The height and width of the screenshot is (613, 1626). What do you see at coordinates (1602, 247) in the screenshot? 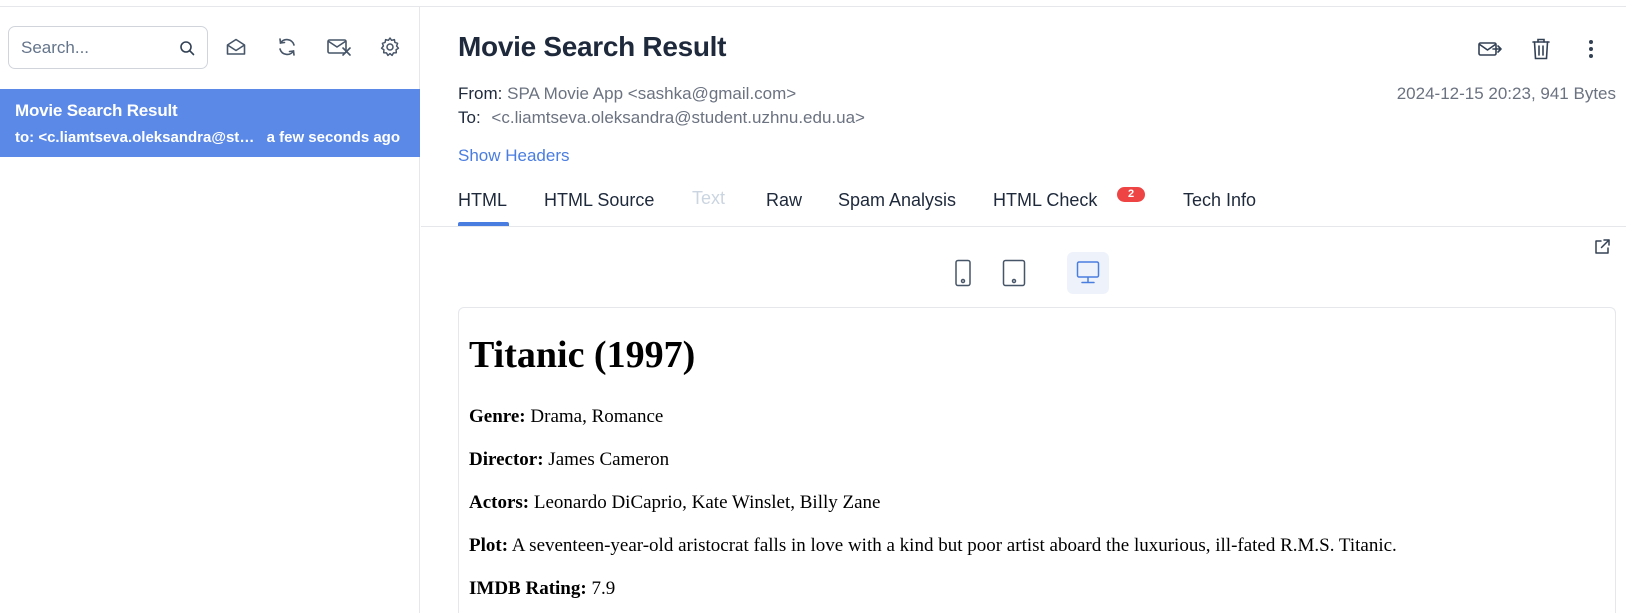
I see `open-external-icon` at bounding box center [1602, 247].